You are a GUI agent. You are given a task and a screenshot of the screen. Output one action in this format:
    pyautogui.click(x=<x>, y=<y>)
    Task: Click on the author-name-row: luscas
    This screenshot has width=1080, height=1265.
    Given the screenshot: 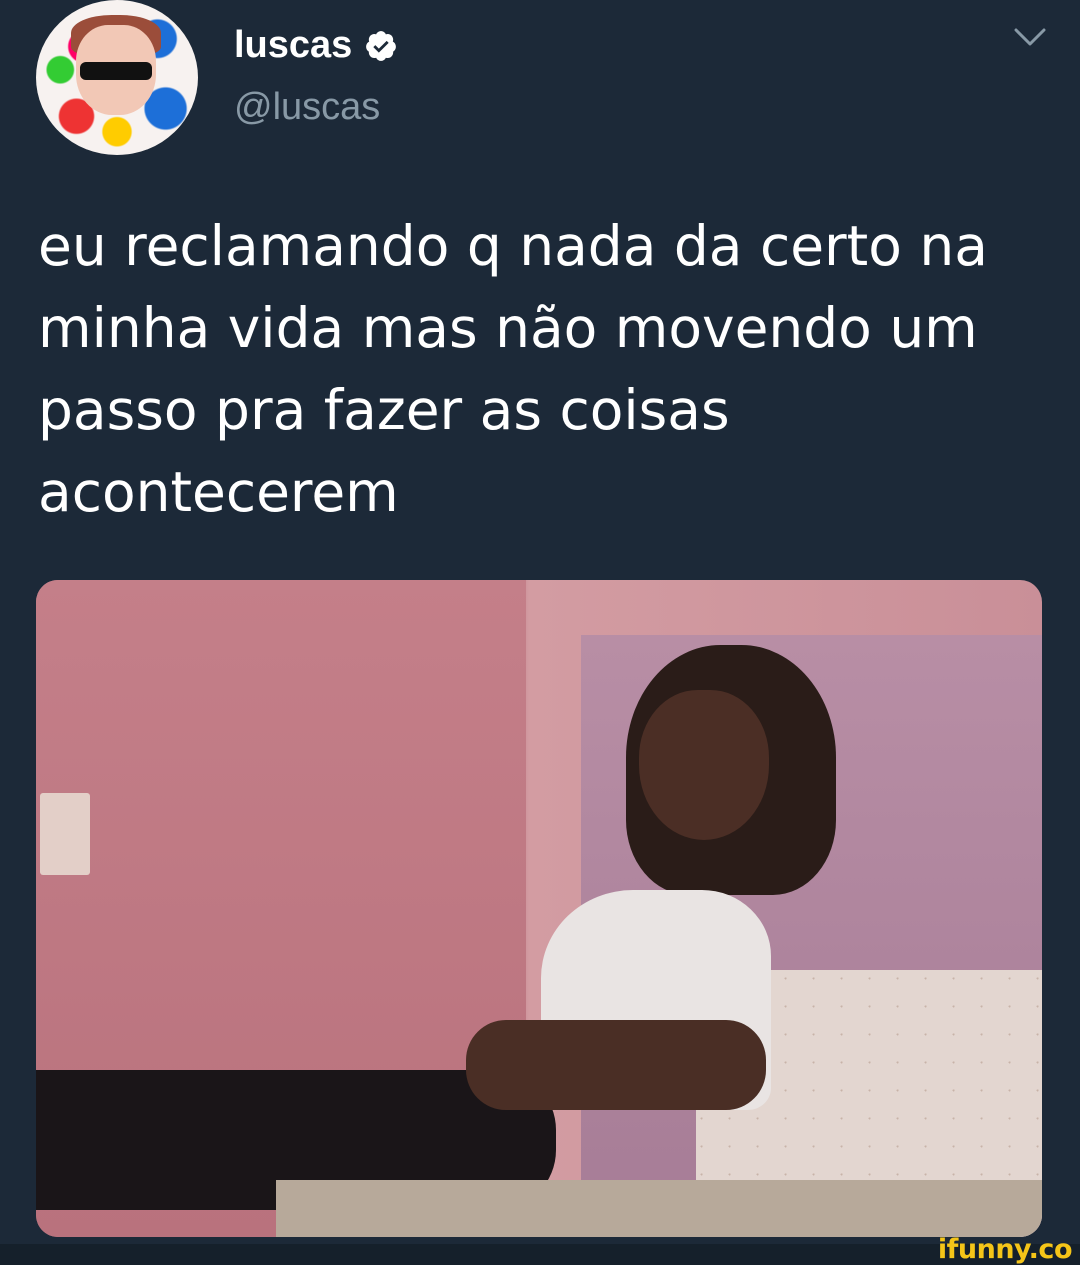 What is the action you would take?
    pyautogui.click(x=316, y=45)
    